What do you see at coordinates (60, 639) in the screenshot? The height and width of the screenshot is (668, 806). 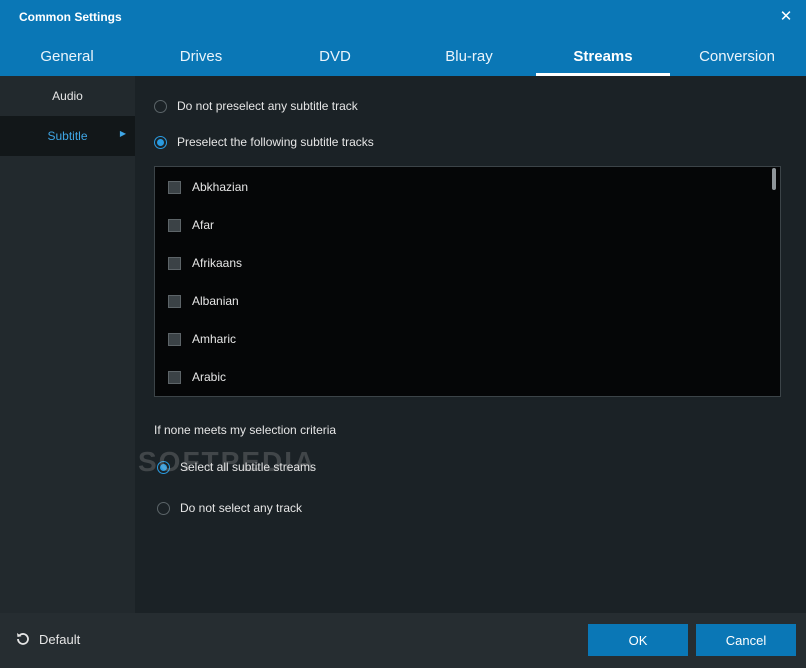 I see `default-label: Default` at bounding box center [60, 639].